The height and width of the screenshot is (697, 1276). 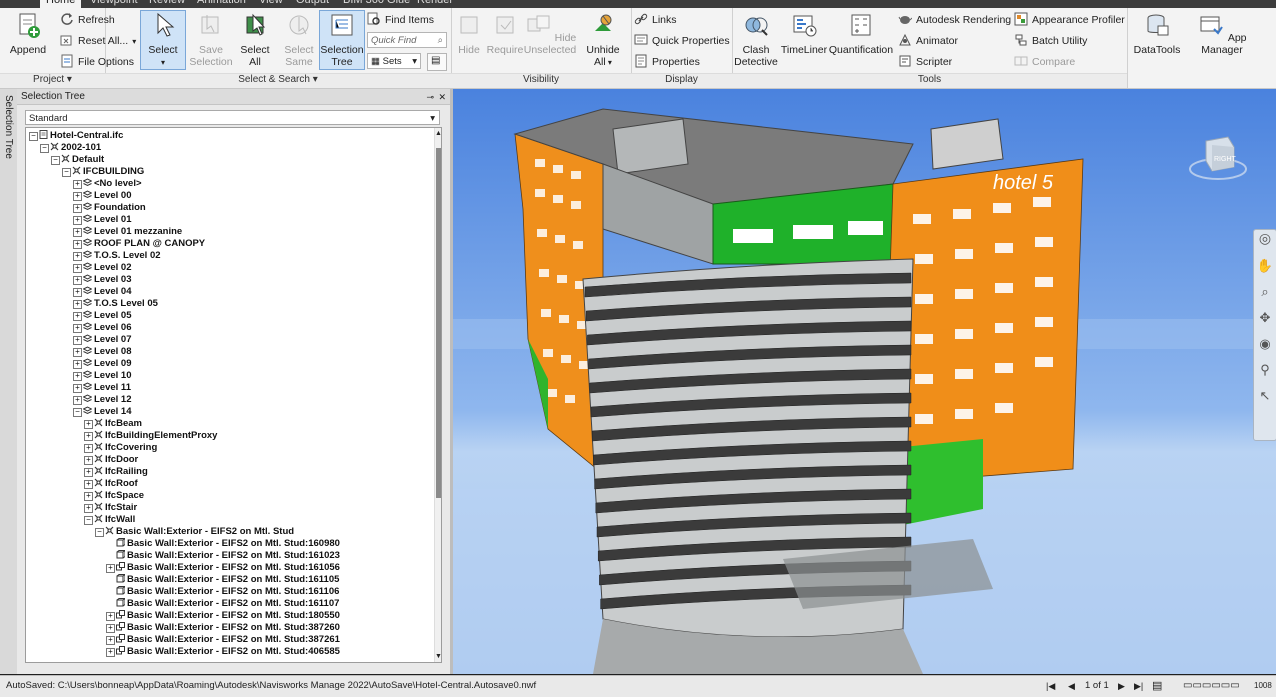 I want to click on tree-node: − IfcWall, so click(x=109, y=520).